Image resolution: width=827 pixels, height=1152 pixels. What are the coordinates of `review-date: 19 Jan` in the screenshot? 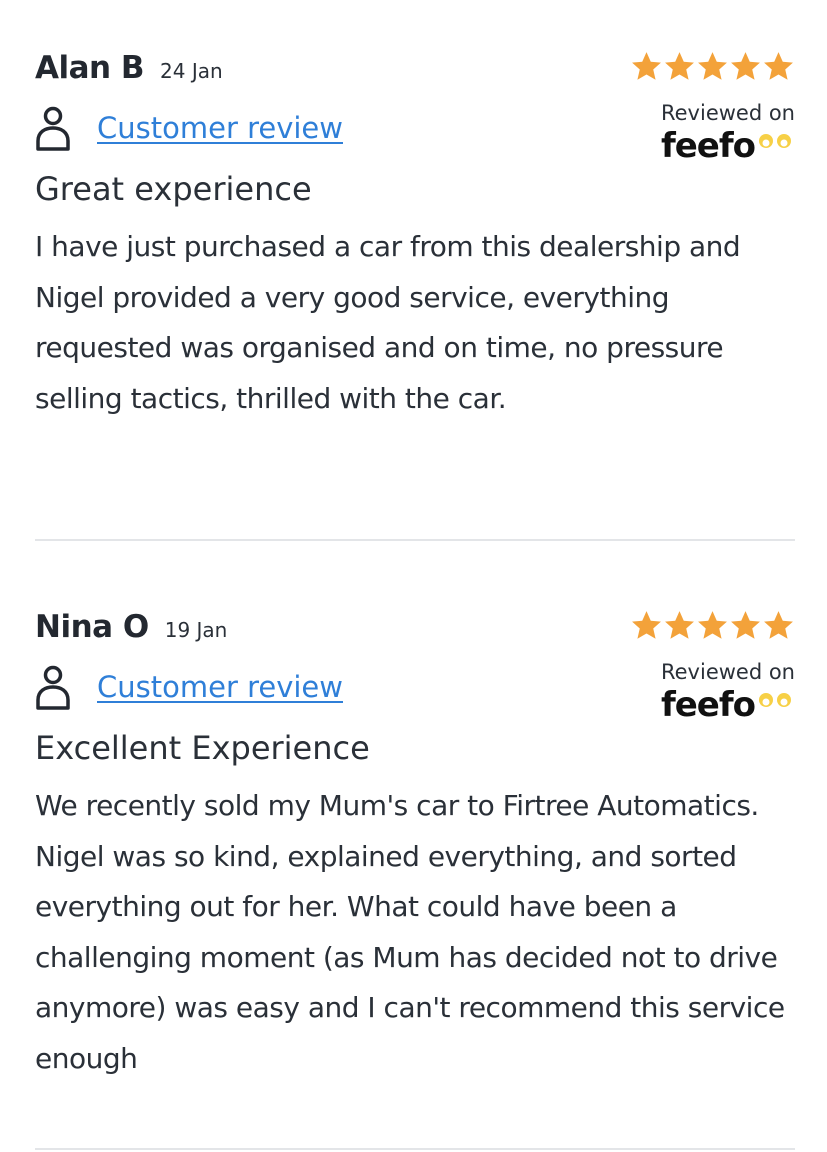 It's located at (196, 630).